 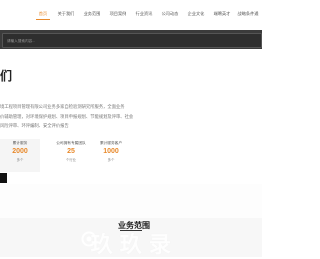 I want to click on search-box, so click(x=132, y=40).